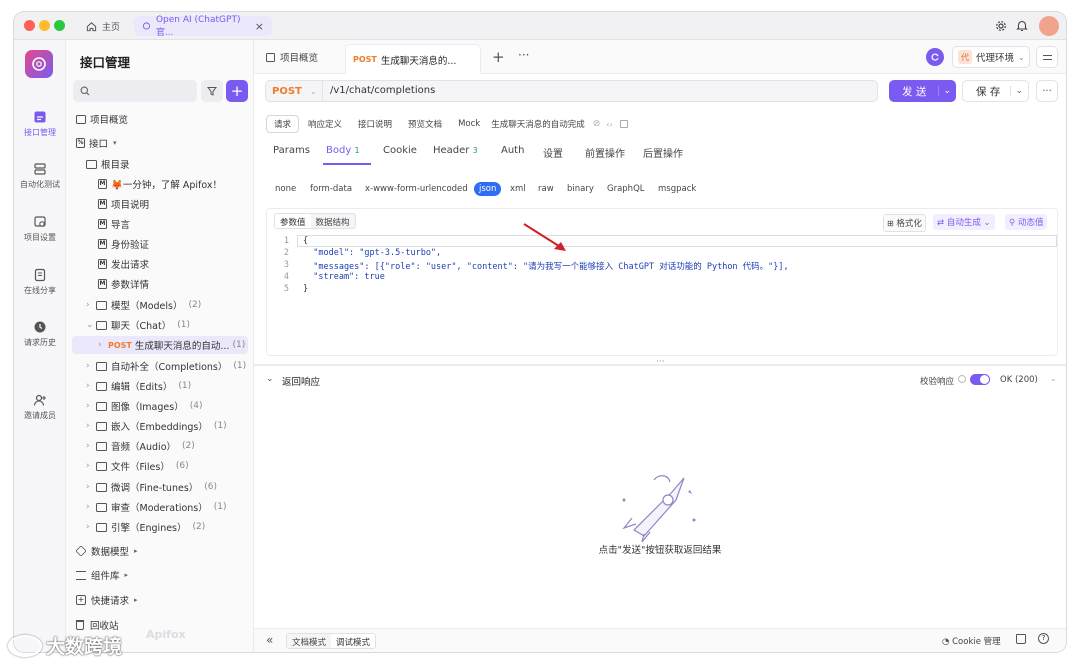  Describe the element at coordinates (309, 641) in the screenshot. I see `doc-mode-button: 文档模式` at that location.